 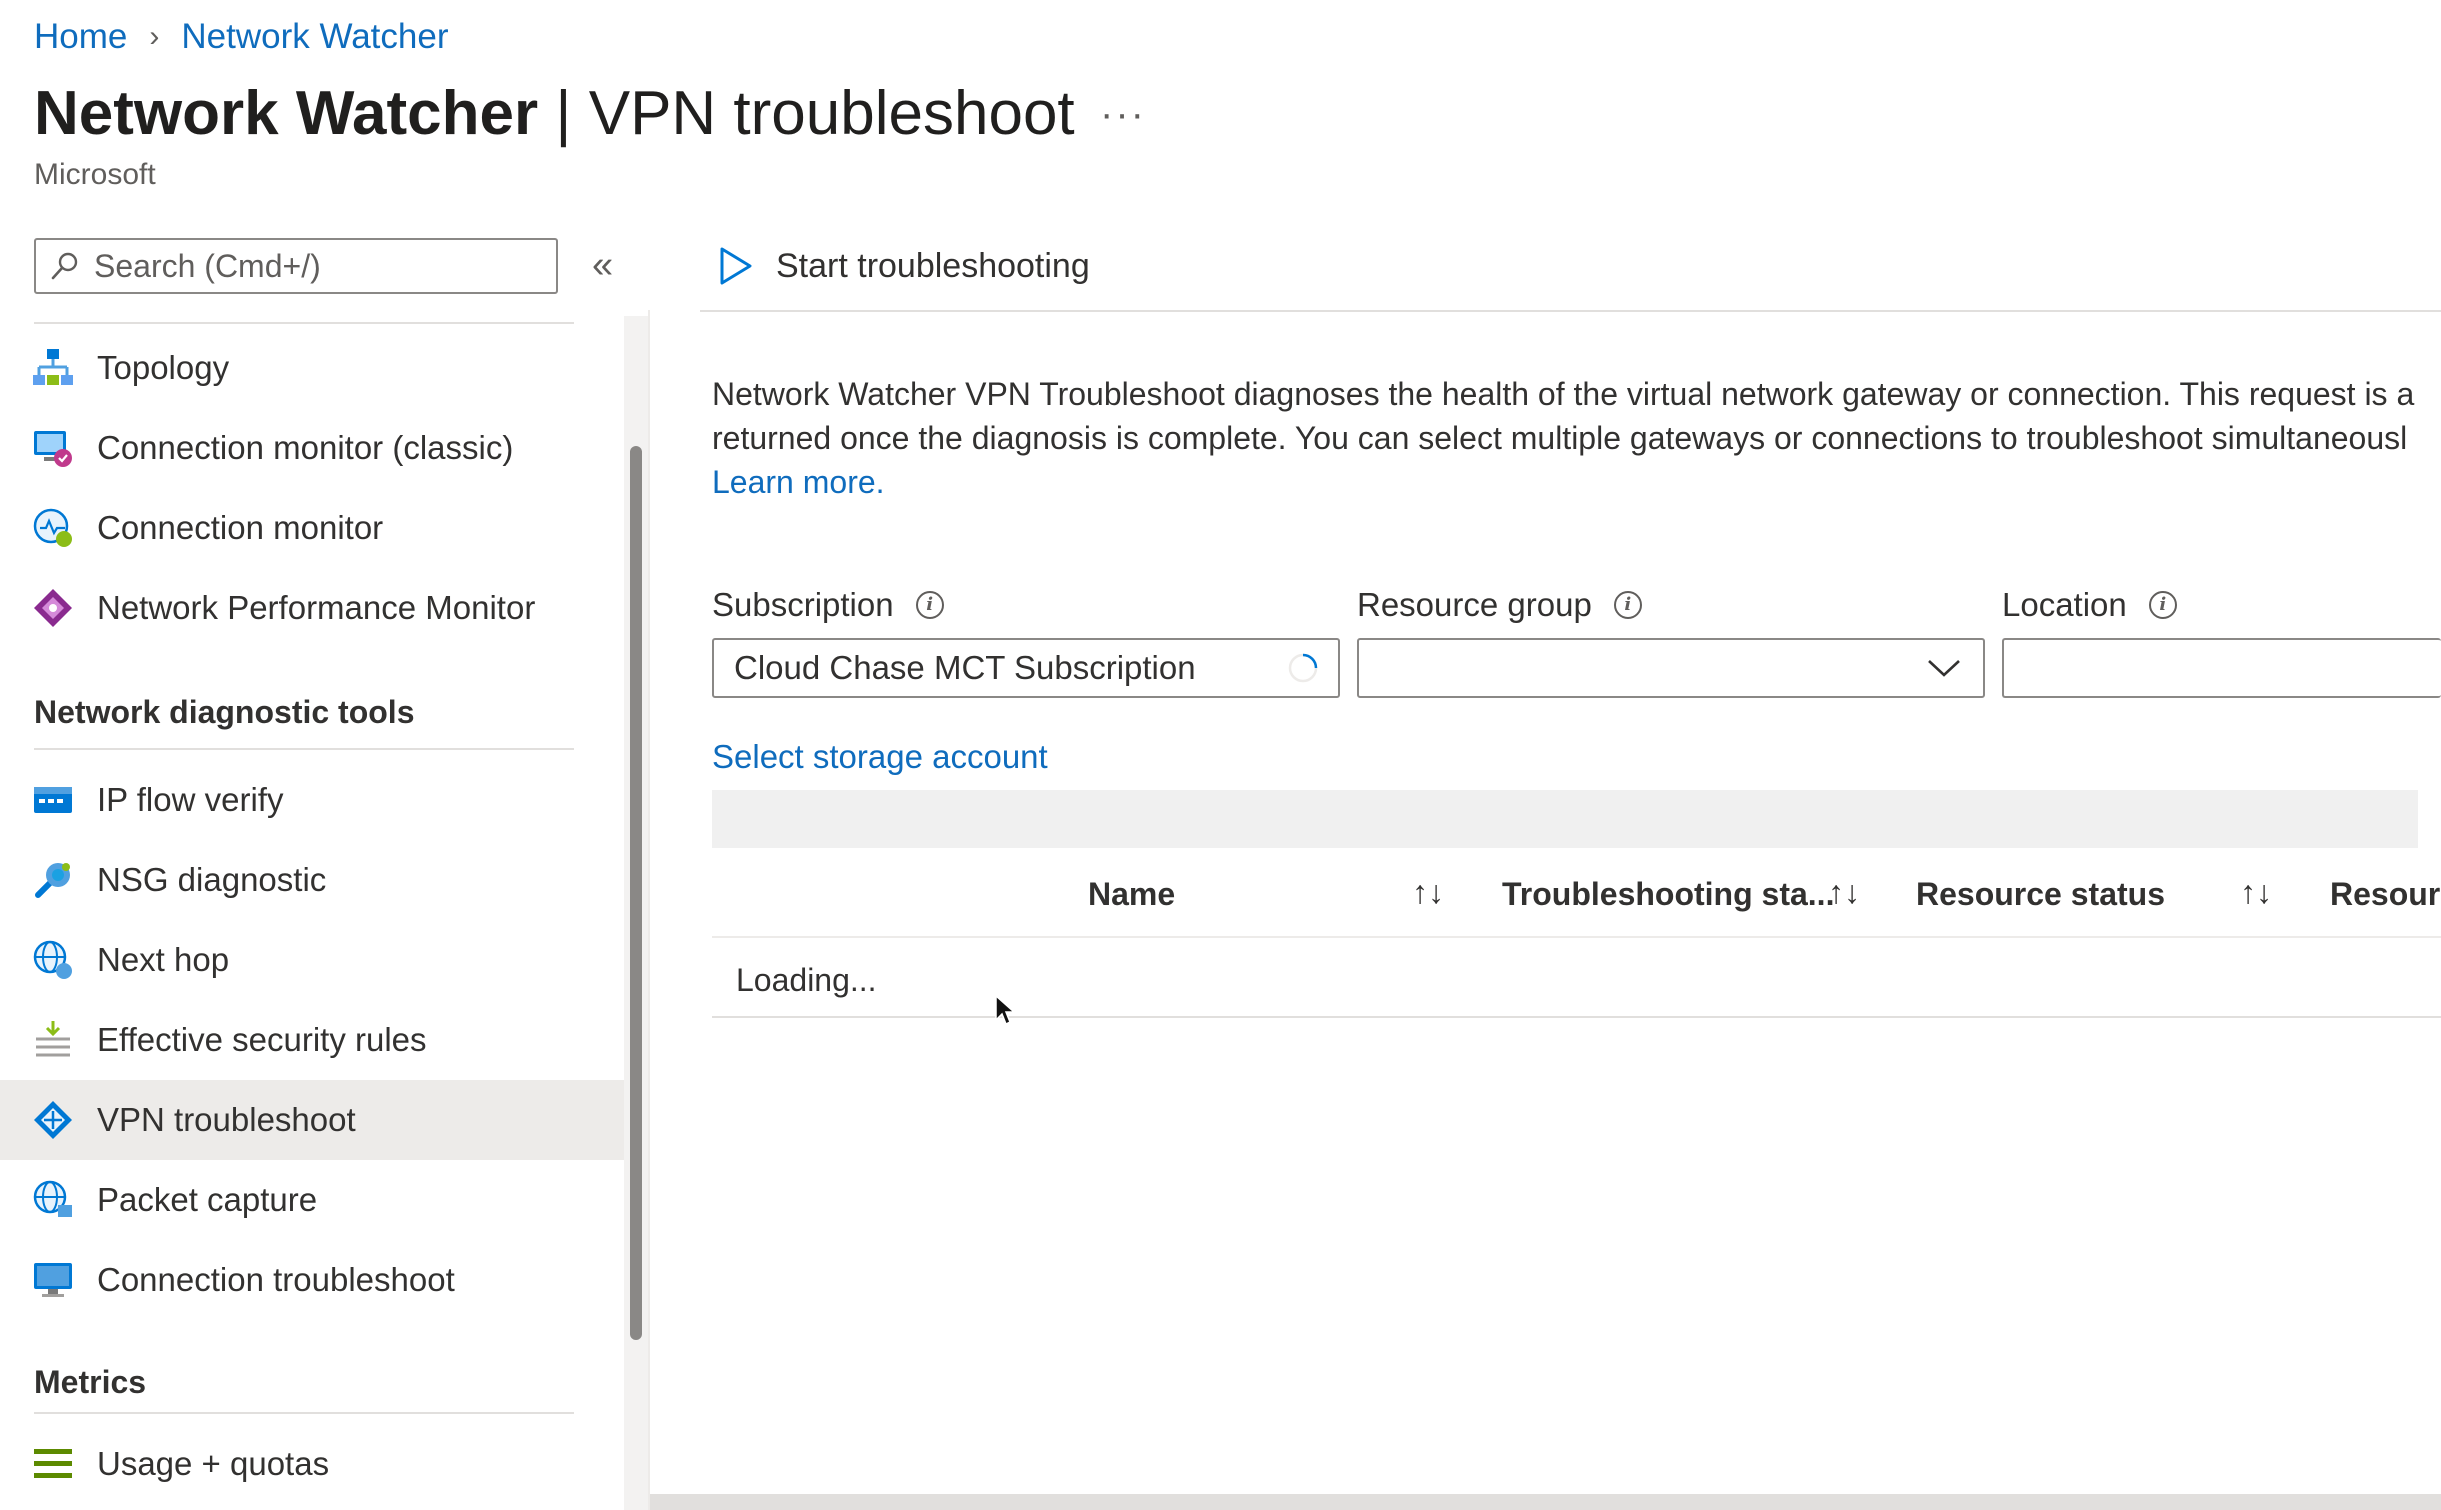 I want to click on start-troubleshooting-button: Start troubleshooting, so click(x=904, y=266).